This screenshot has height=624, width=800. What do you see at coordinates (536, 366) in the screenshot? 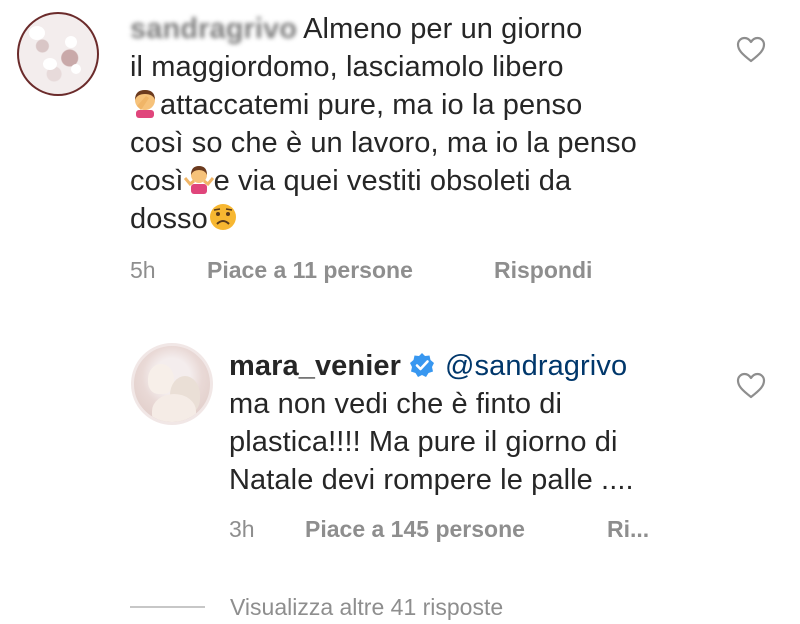
I see `mention-link: @sandragrivo` at bounding box center [536, 366].